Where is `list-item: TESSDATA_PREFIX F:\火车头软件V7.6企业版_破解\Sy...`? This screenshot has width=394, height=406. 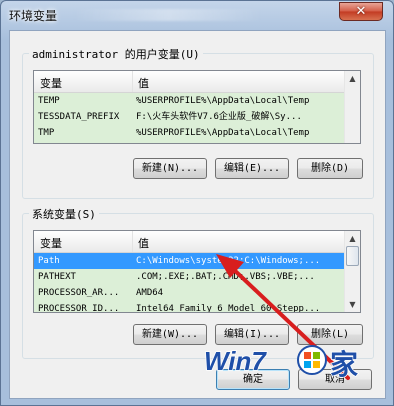 list-item: TESSDATA_PREFIX F:\火车头软件V7.6企业版_破解\Sy... is located at coordinates (189, 117).